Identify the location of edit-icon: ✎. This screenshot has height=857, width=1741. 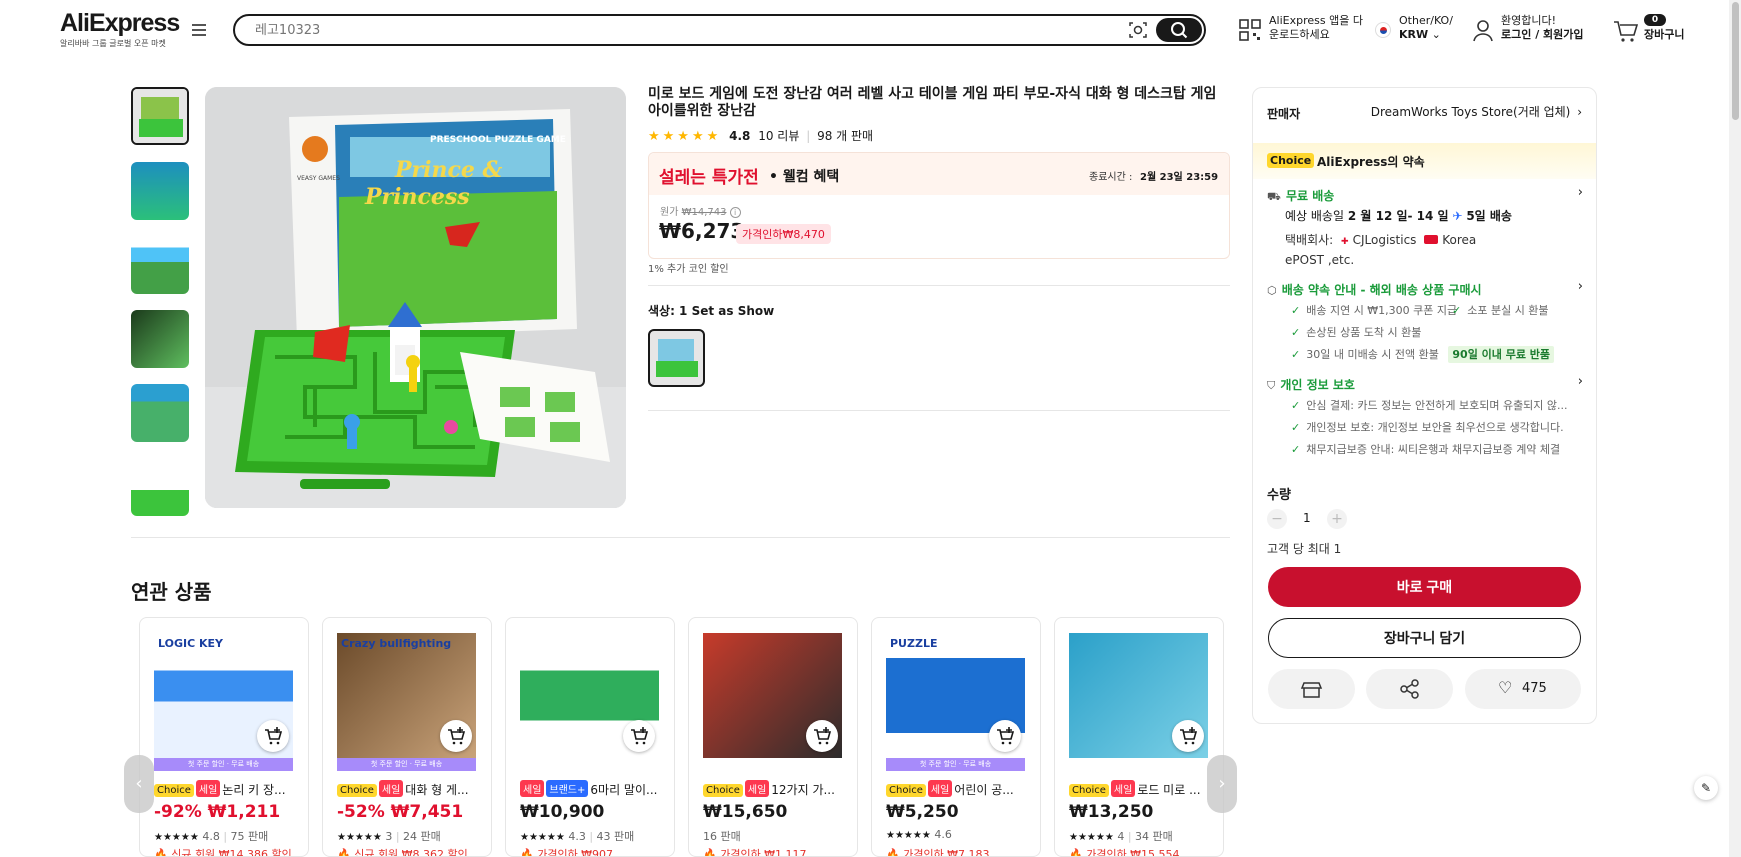
(1706, 788).